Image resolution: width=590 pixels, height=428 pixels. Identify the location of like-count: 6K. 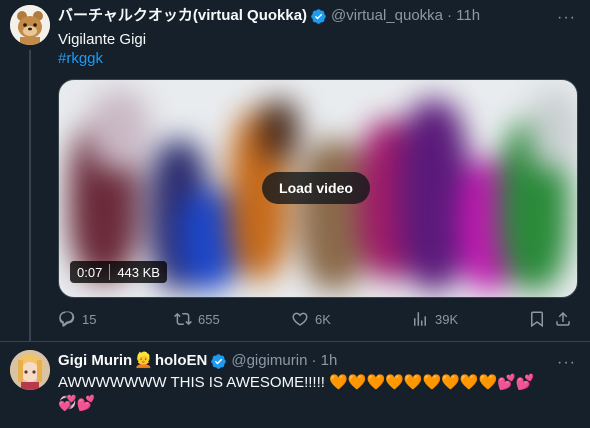
(323, 319).